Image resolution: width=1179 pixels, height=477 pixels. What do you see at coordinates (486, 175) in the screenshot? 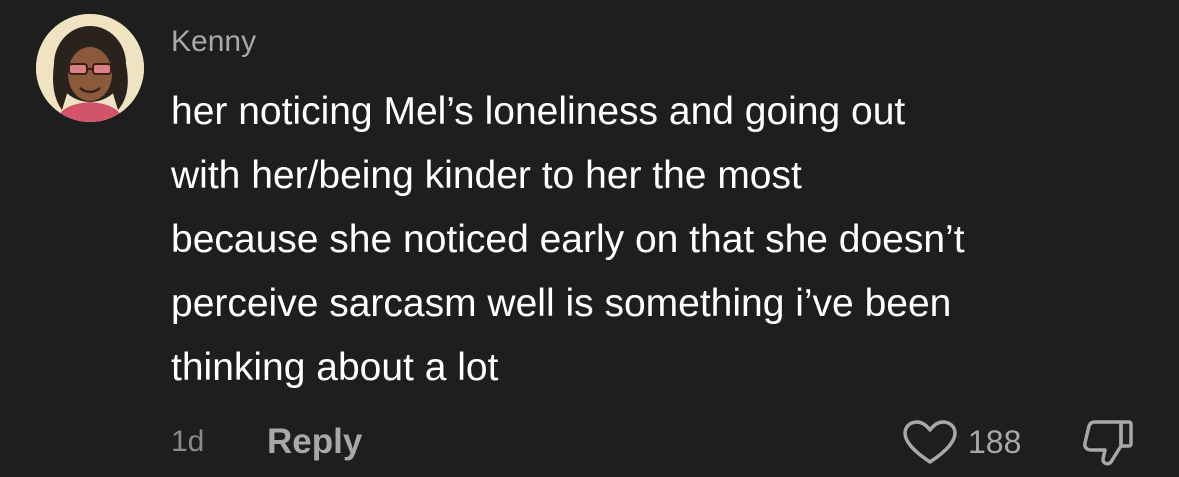
I see `comment-text-line: with her/being kinder to her the most` at bounding box center [486, 175].